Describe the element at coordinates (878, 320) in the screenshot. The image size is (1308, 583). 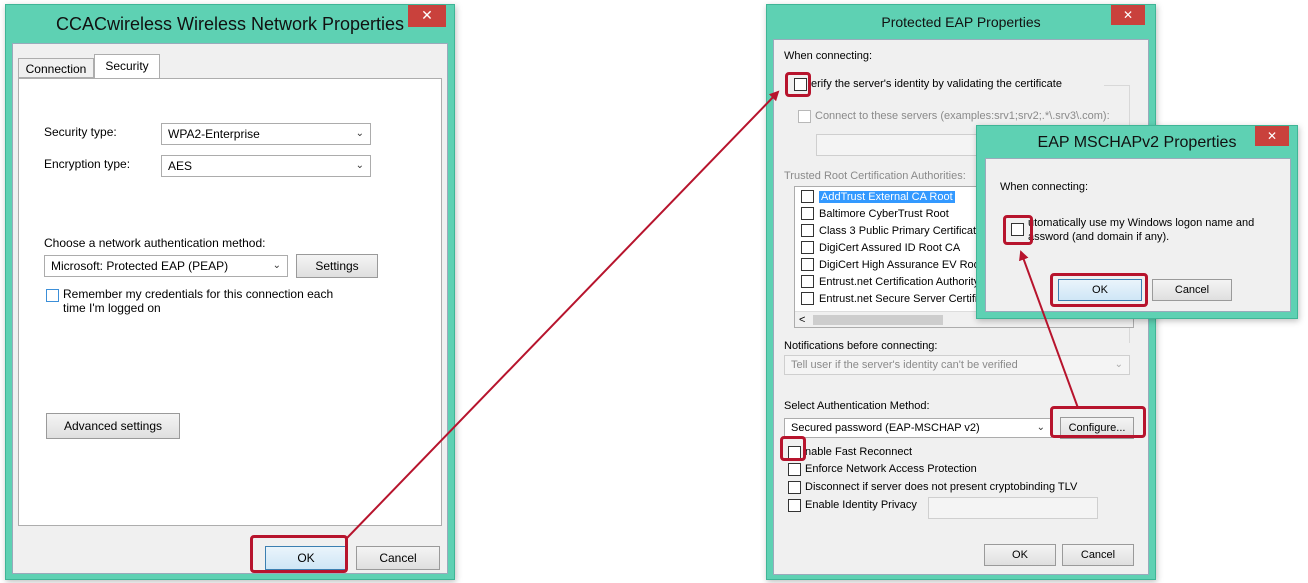
I see `scrollbar-thumb` at that location.